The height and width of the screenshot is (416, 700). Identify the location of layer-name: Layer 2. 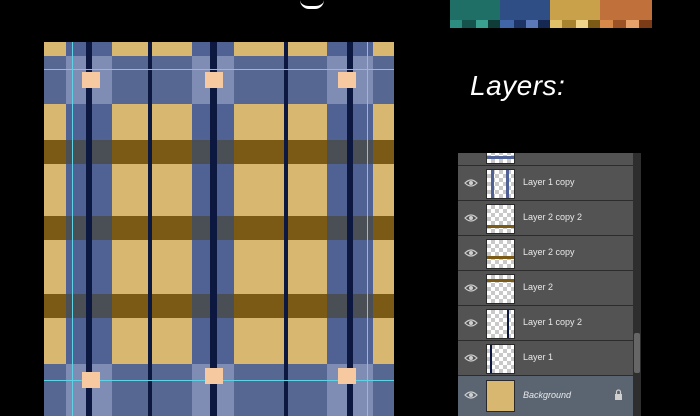
(538, 287).